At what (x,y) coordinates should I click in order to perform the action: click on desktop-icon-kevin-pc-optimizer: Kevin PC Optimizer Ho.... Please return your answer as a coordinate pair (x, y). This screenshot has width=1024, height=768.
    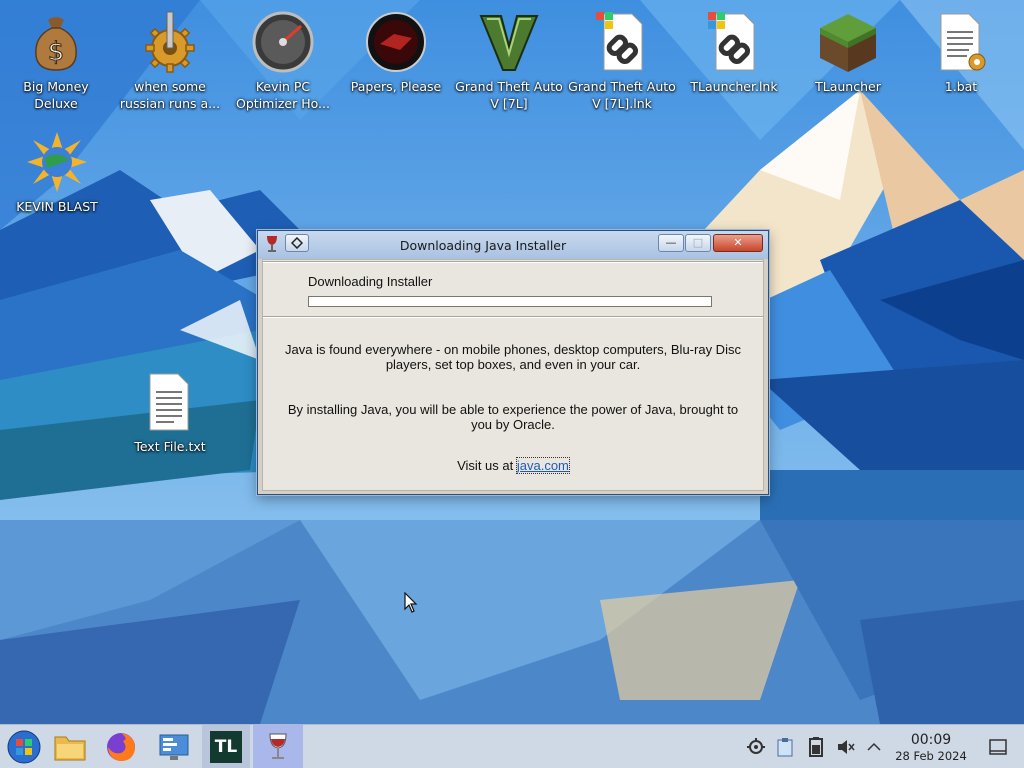
    Looking at the image, I should click on (283, 58).